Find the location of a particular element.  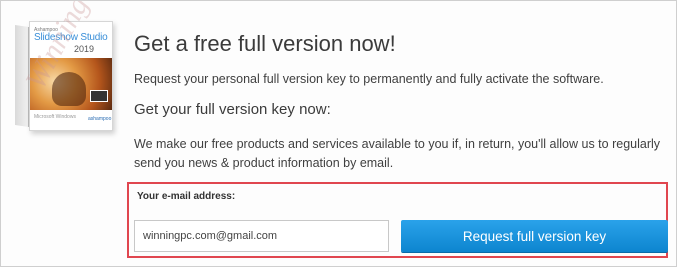

email-field is located at coordinates (261, 236).